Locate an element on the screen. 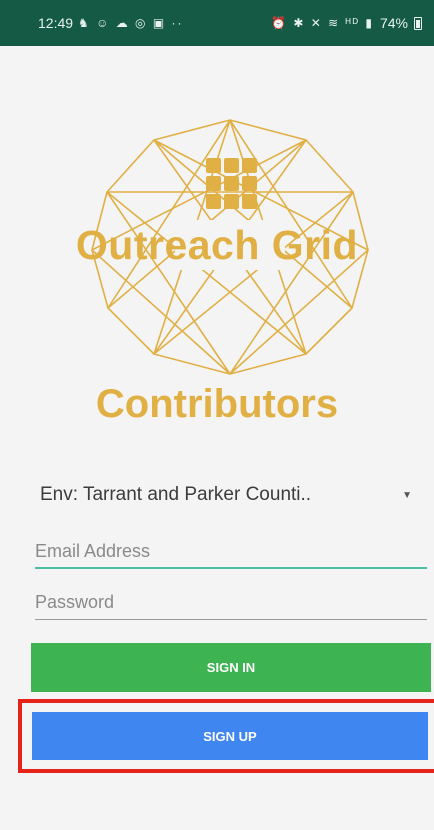  notification-icons: ♞ ☺ ☁ ◎ ▣ ·· is located at coordinates (131, 23).